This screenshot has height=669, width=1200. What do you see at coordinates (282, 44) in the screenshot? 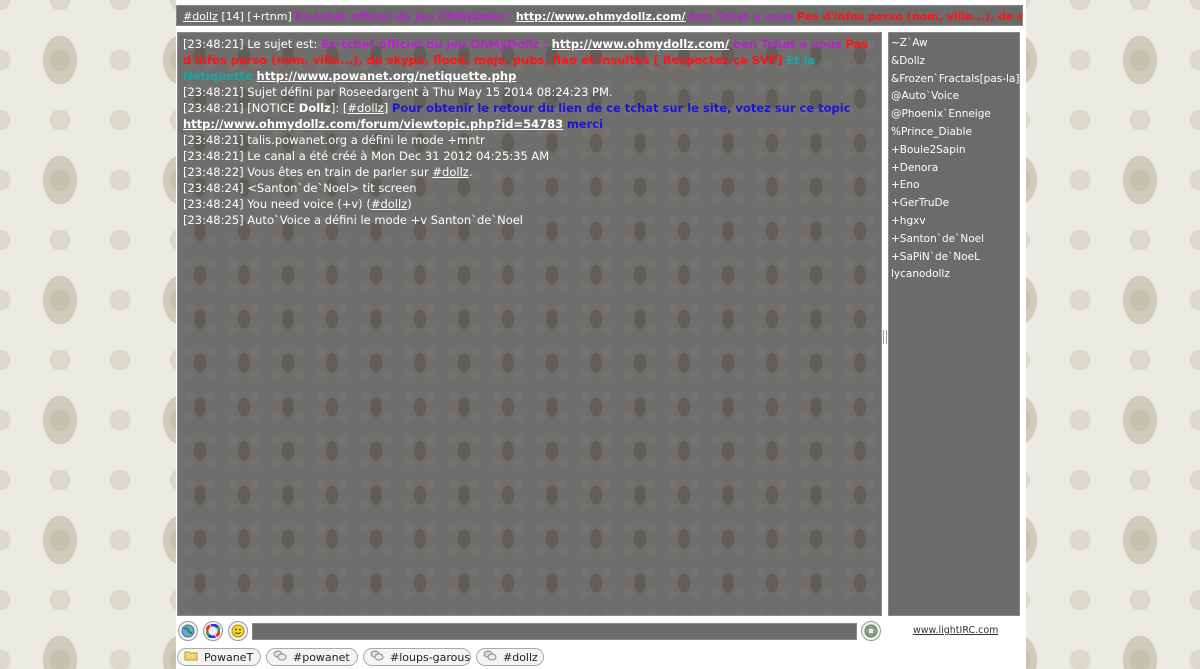
I see `message-text: Le sujet est:` at bounding box center [282, 44].